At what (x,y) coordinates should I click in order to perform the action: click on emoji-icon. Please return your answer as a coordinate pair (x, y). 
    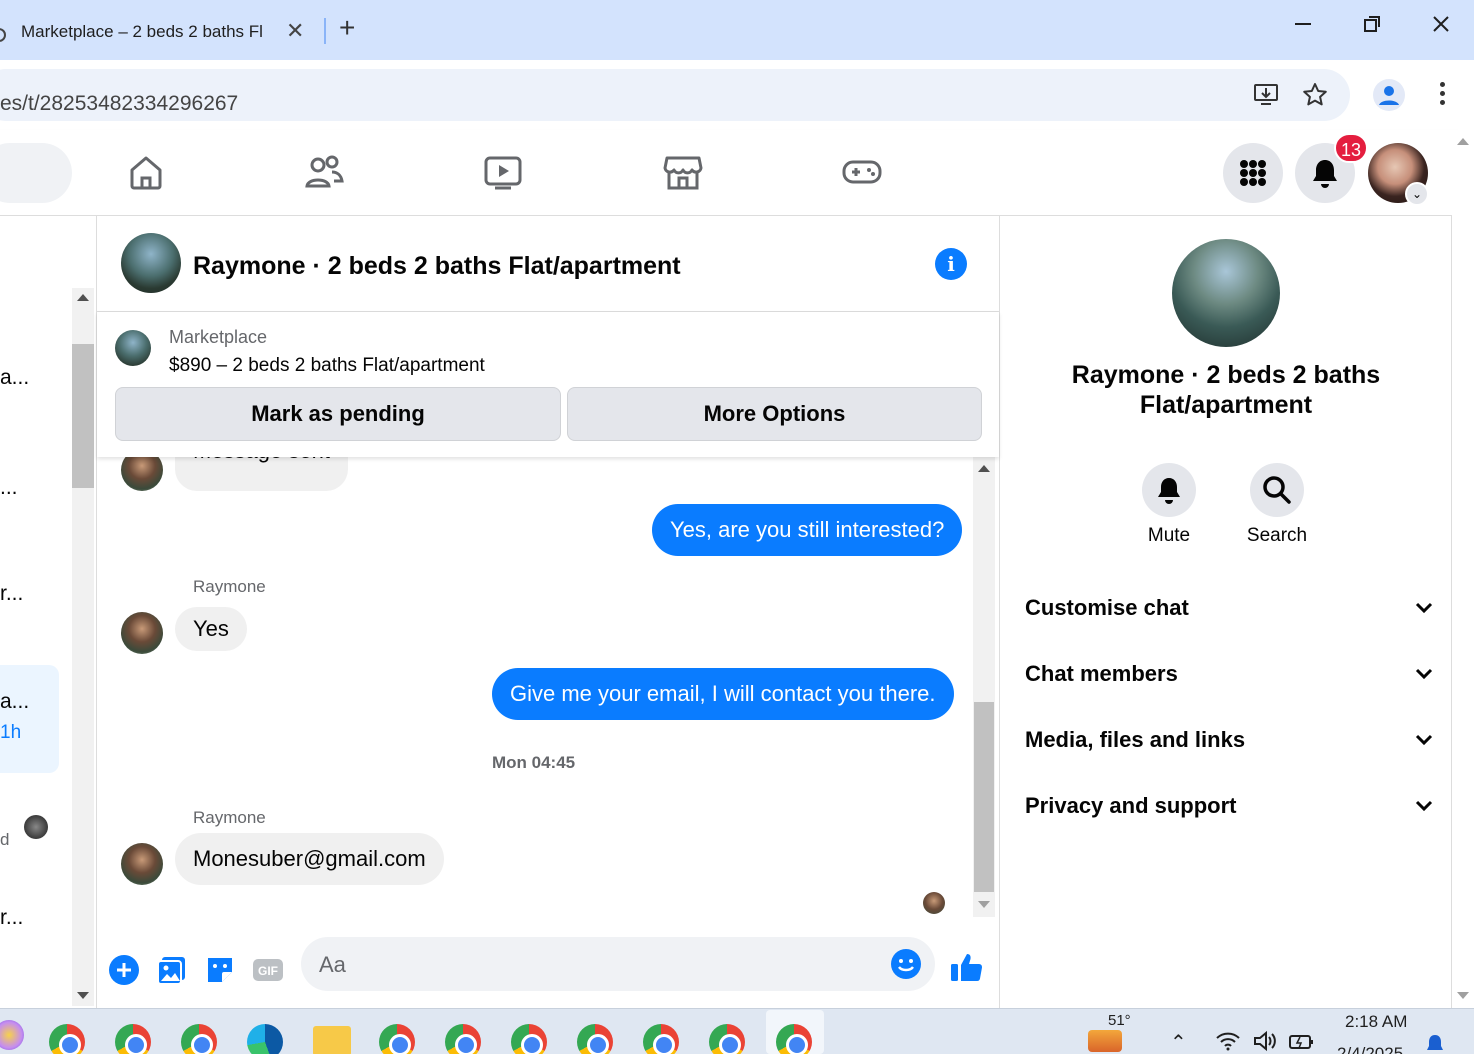
    Looking at the image, I should click on (906, 964).